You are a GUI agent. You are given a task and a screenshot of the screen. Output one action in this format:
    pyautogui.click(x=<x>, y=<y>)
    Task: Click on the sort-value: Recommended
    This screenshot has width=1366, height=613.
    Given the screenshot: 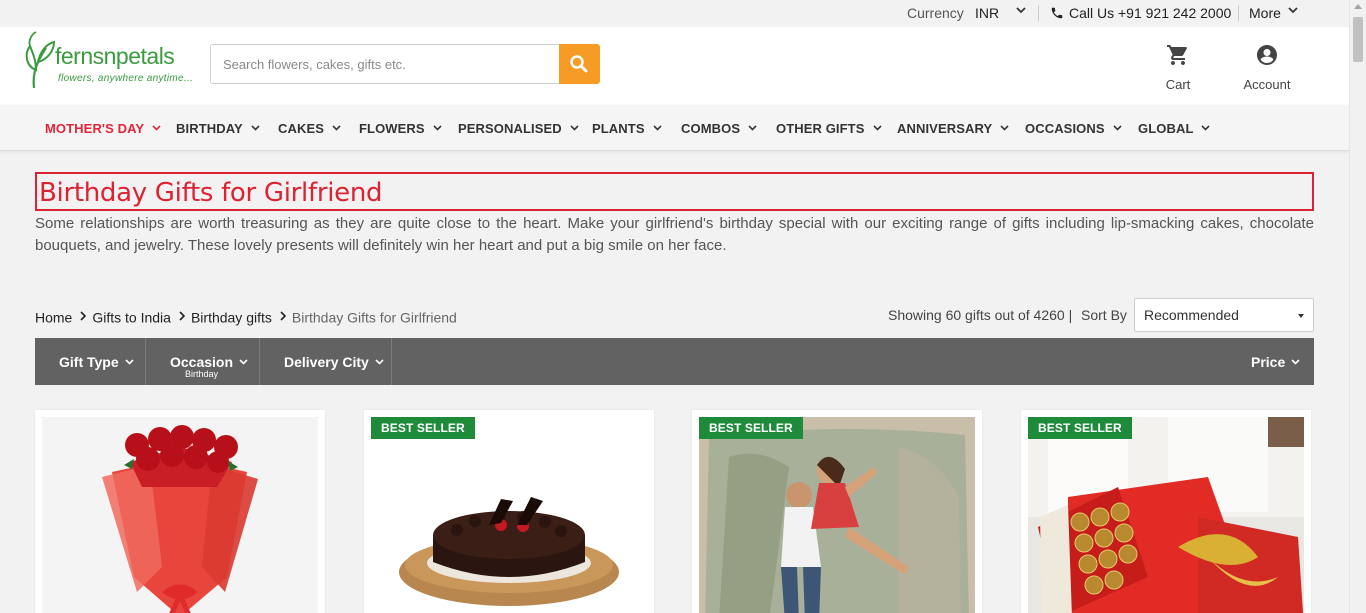 What is the action you would take?
    pyautogui.click(x=1191, y=315)
    